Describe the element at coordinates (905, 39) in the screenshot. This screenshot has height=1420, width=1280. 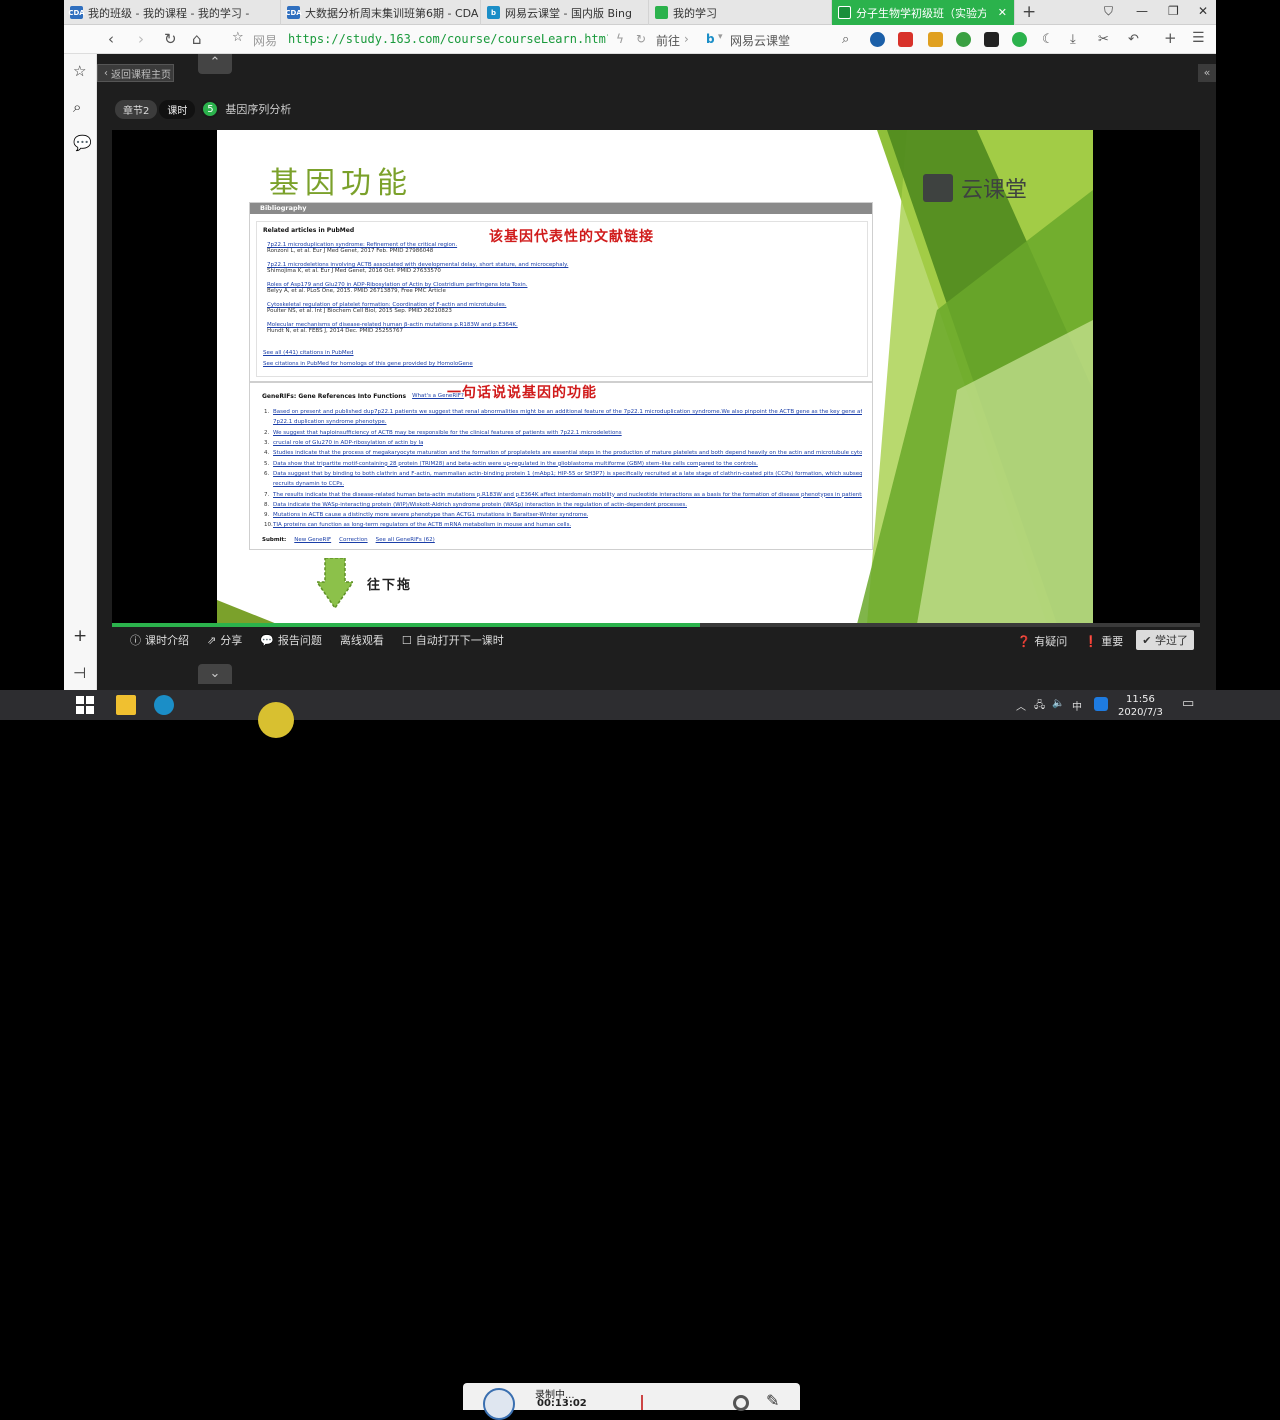
I see `ext-red-icon` at that location.